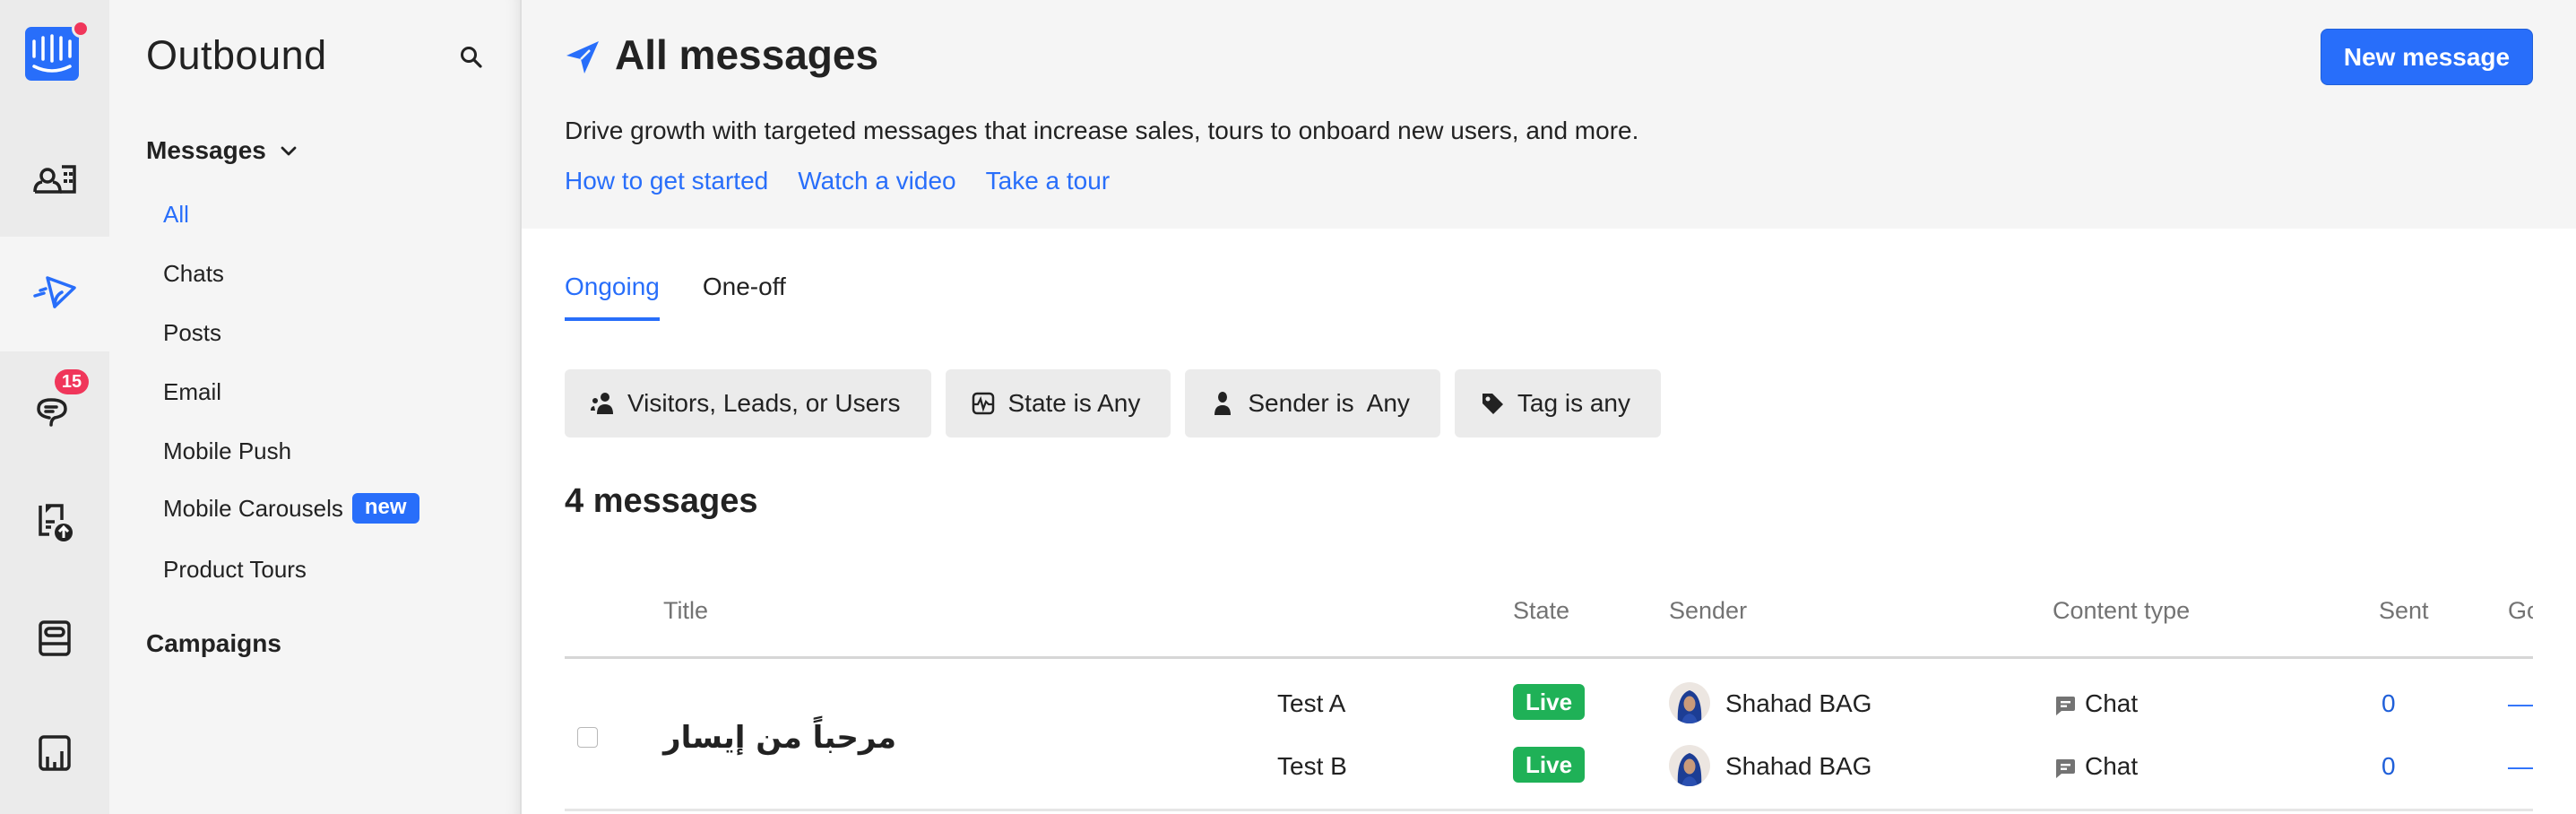 The height and width of the screenshot is (814, 2576). I want to click on rail-item-reports, so click(54, 753).